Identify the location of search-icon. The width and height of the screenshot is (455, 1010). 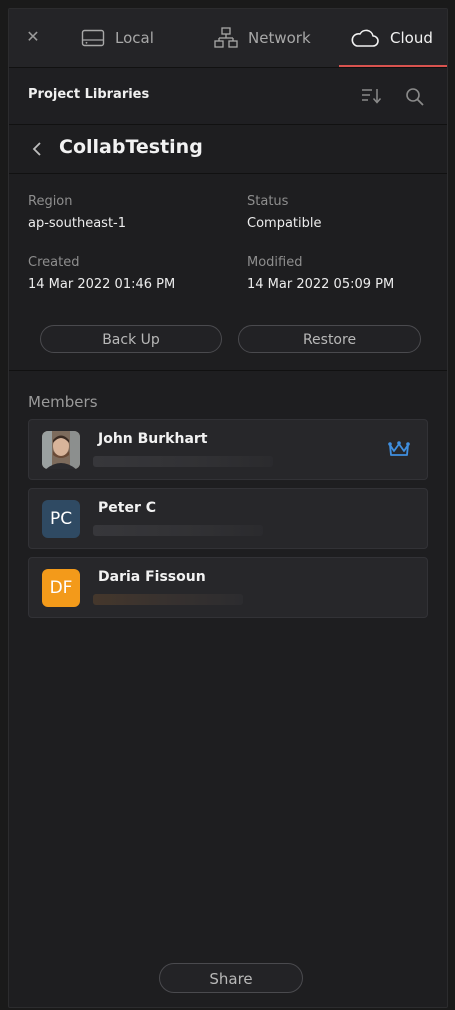
(415, 97).